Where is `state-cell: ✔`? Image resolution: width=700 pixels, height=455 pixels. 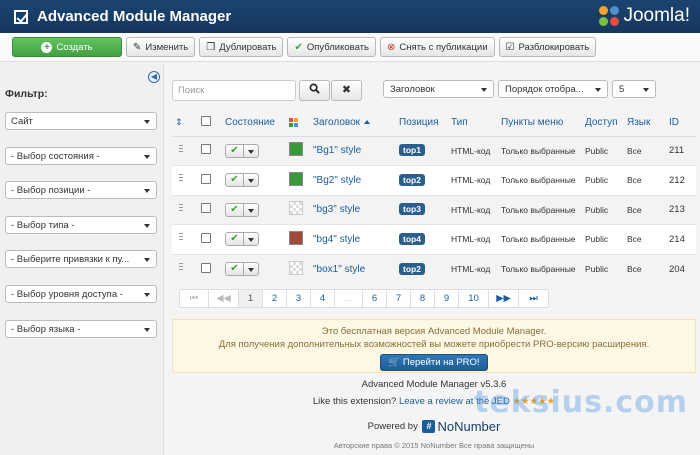
state-cell: ✔ is located at coordinates (254, 239).